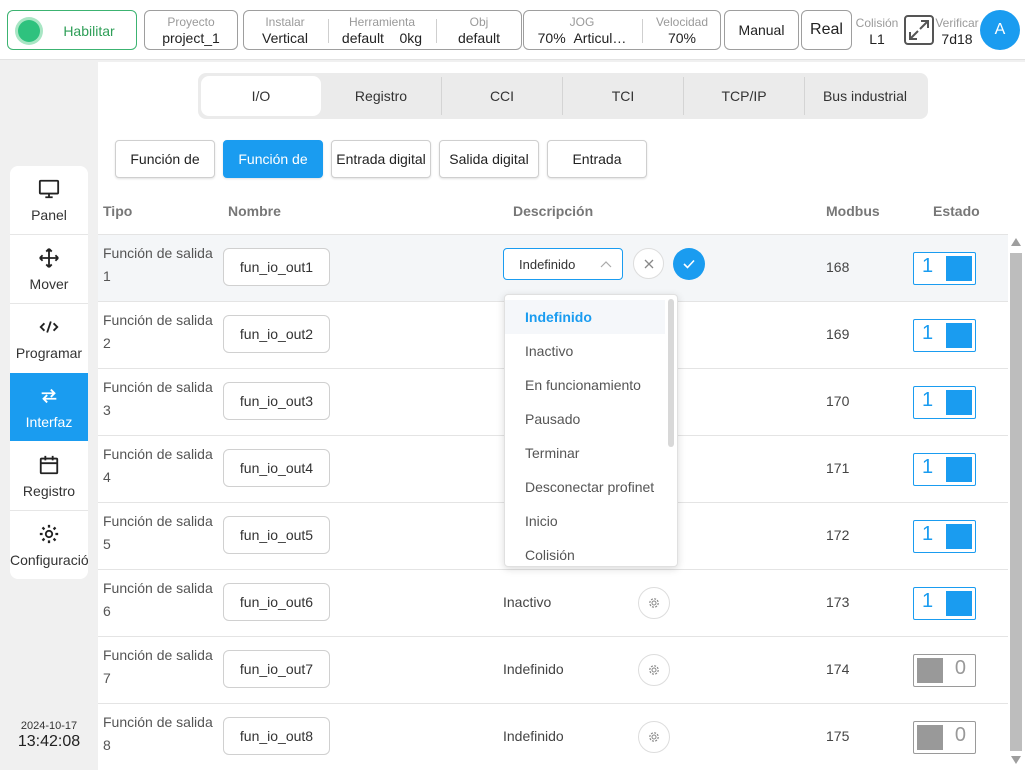  I want to click on clock-date: 2024-10-17, so click(49, 726).